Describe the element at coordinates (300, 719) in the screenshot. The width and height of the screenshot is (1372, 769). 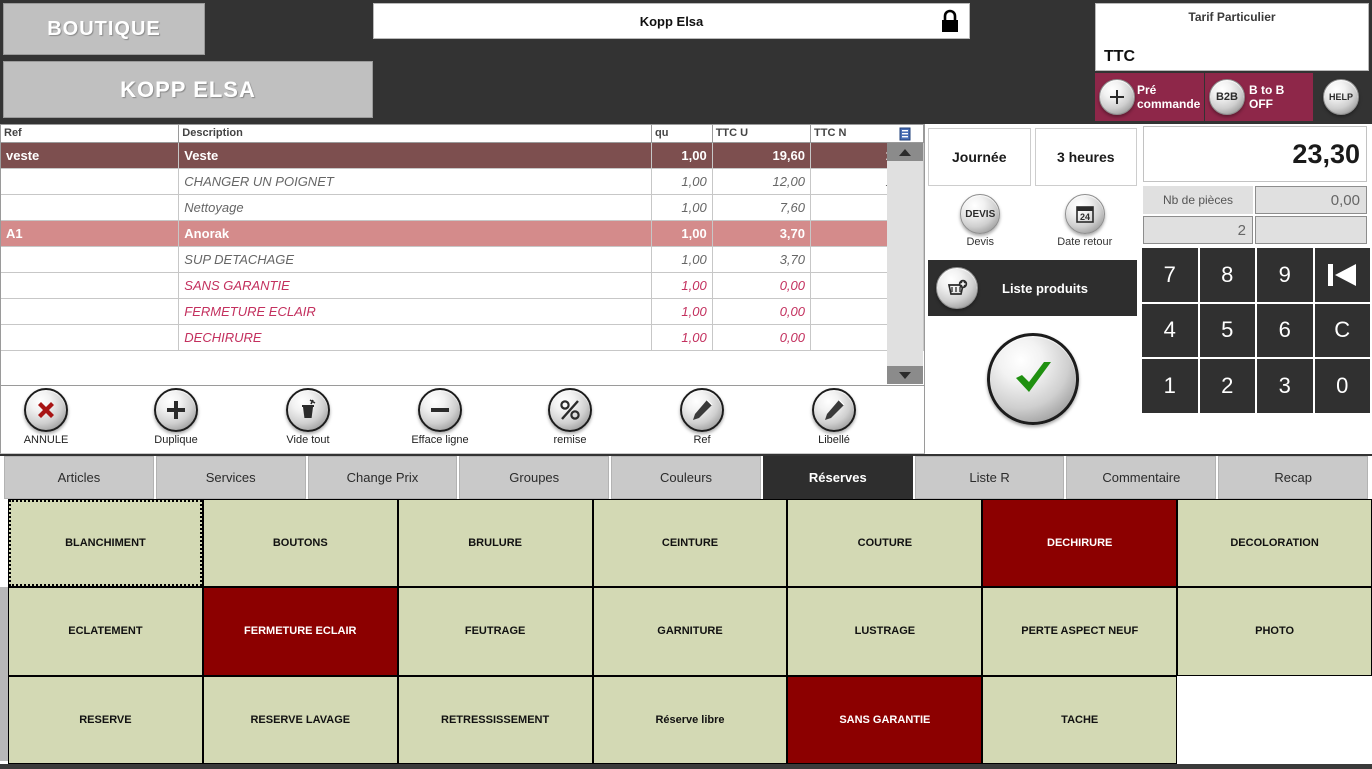
I see `reserve-cell: RESERVE LAVAGE` at that location.